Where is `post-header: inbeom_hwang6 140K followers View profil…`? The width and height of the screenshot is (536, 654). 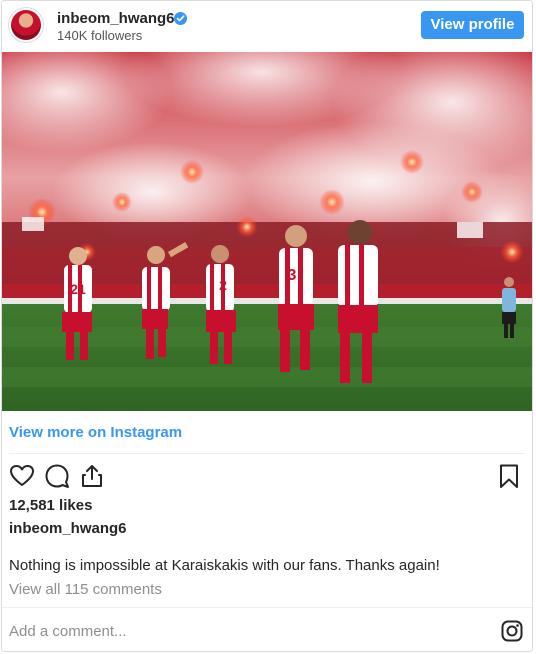 post-header: inbeom_hwang6 140K followers View profil… is located at coordinates (267, 26).